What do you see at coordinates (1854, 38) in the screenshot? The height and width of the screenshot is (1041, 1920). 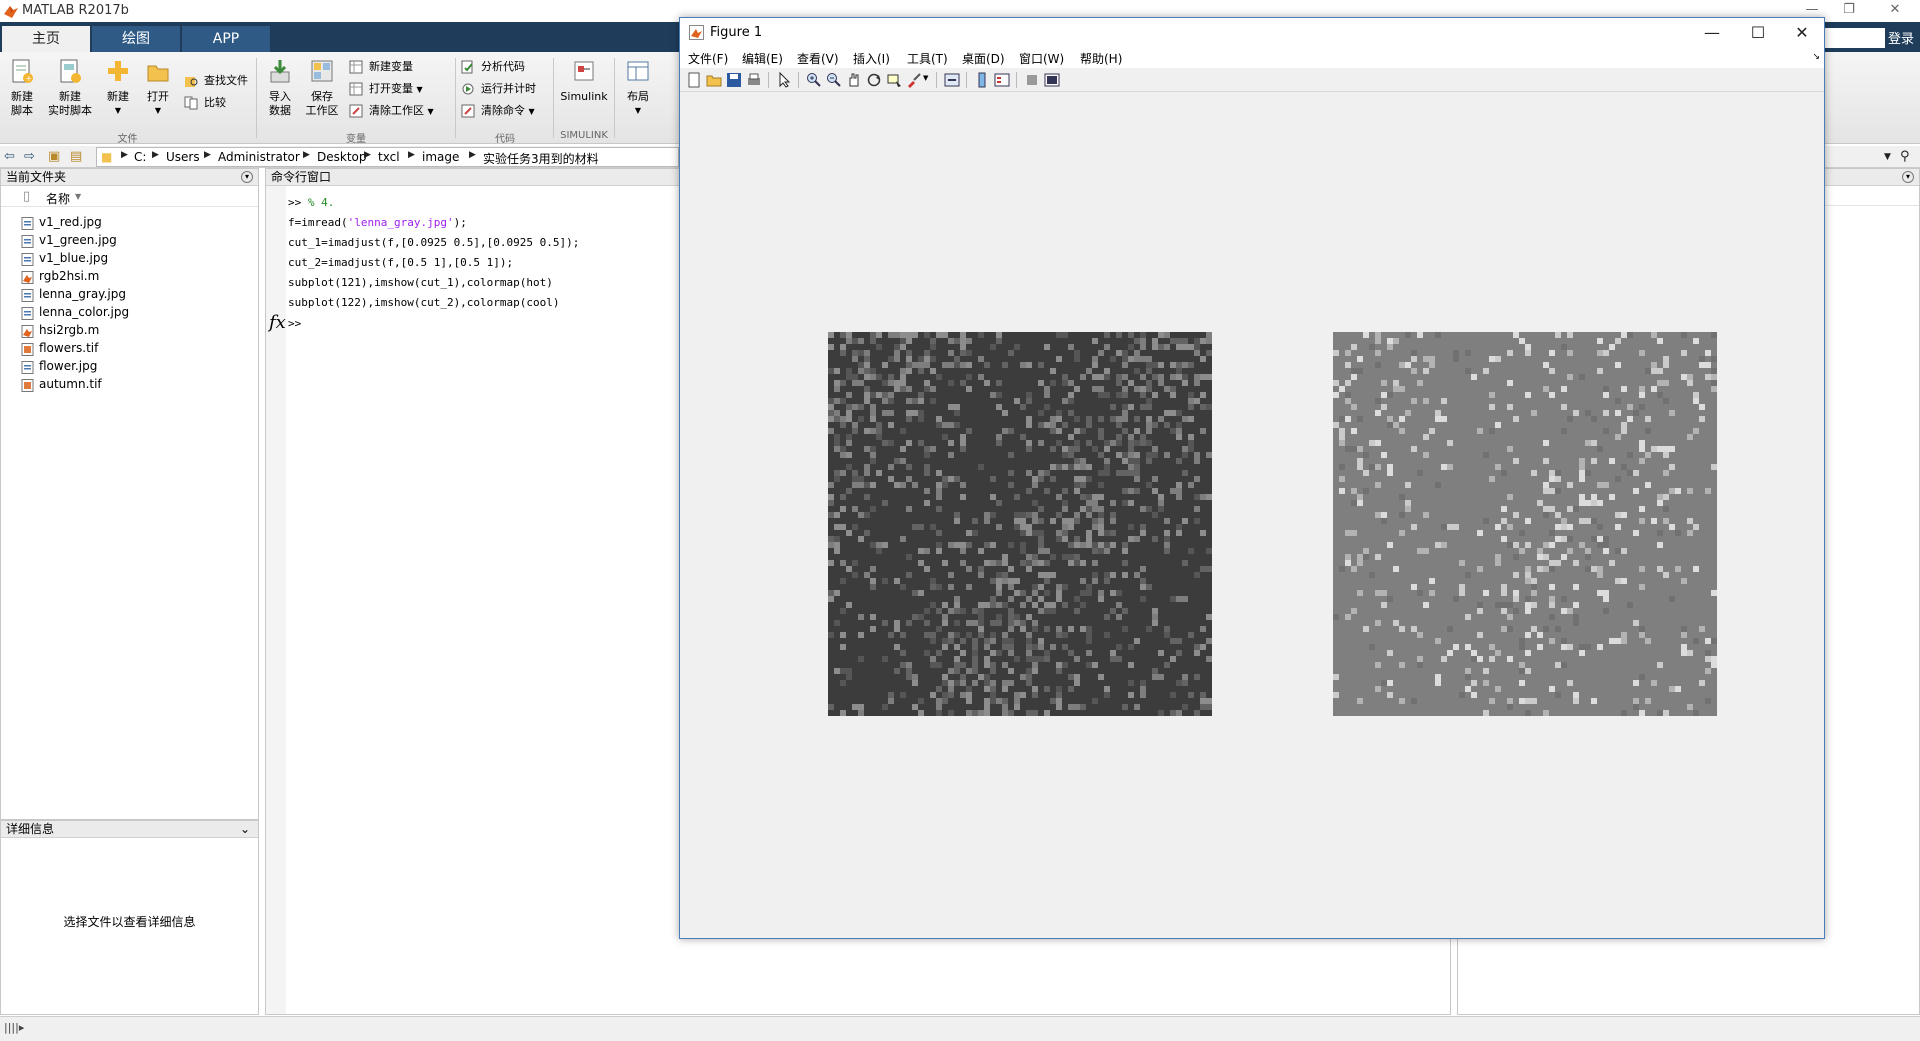 I see `documentation-search-input` at bounding box center [1854, 38].